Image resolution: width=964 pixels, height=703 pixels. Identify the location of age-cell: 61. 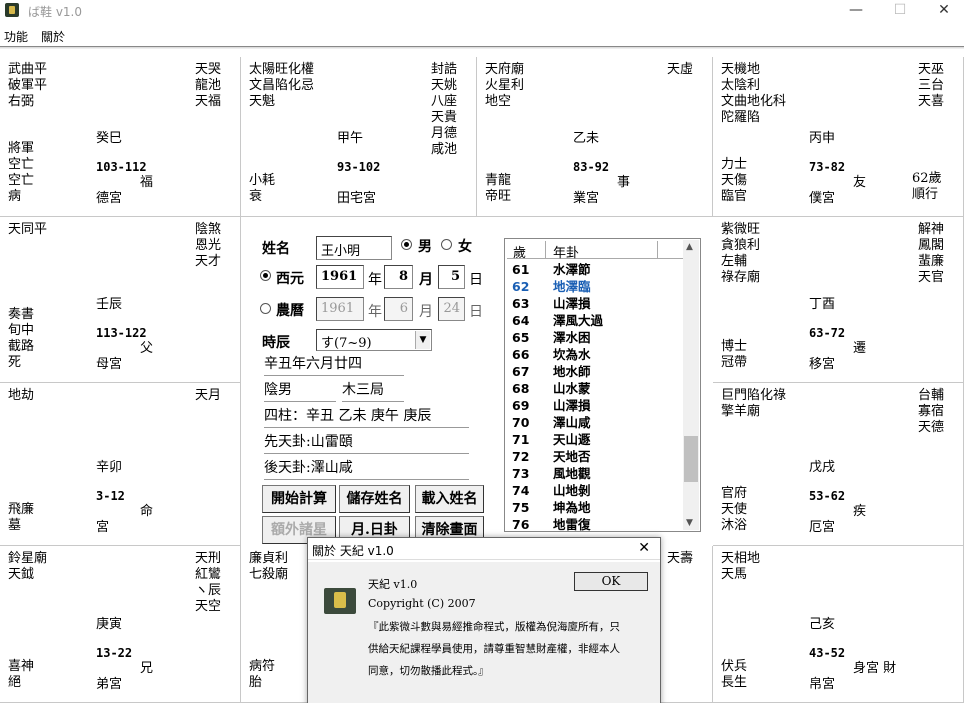
(521, 269).